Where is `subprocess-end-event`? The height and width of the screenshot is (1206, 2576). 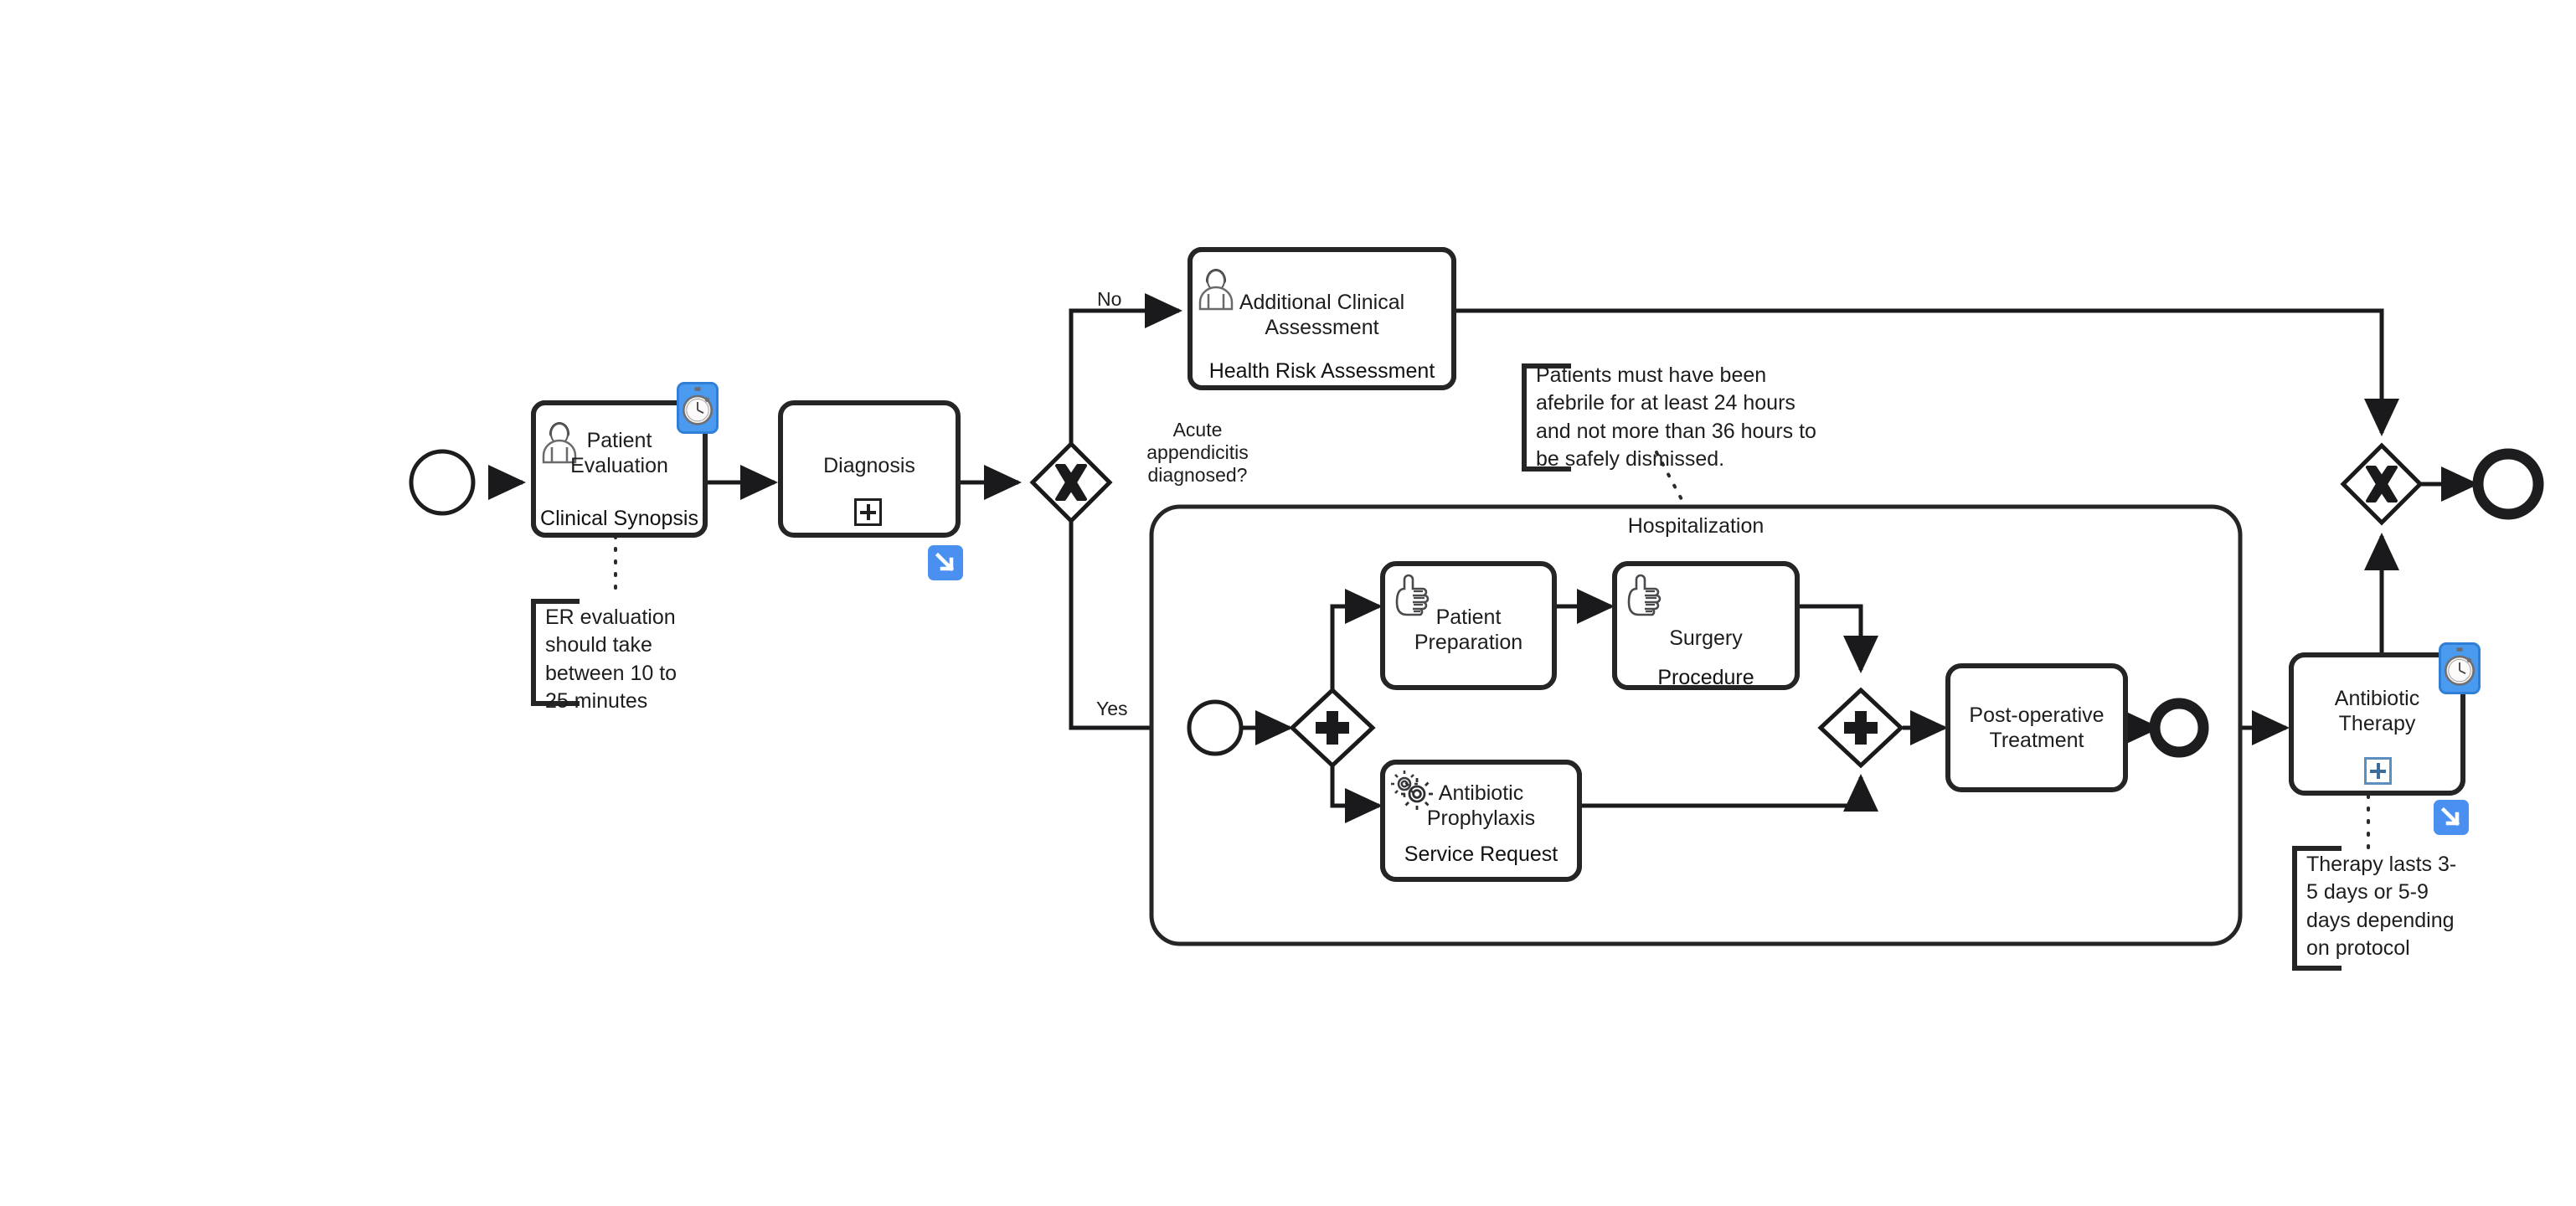
subprocess-end-event is located at coordinates (2179, 728).